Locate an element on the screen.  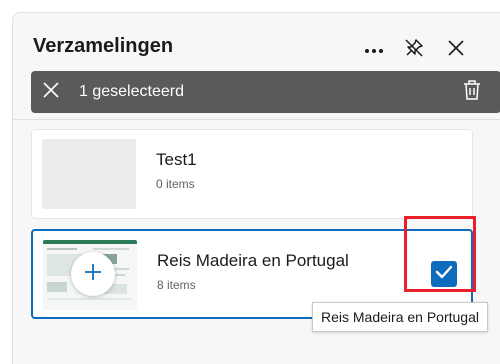
unpin-button is located at coordinates (414, 50).